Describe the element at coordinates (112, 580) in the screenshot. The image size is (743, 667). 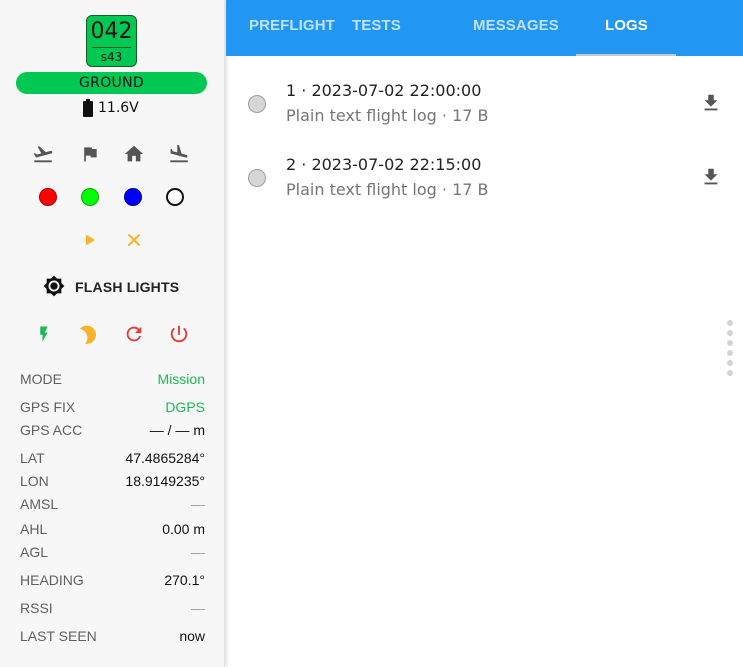
I see `stat-heading: HEADING 270.1°` at that location.